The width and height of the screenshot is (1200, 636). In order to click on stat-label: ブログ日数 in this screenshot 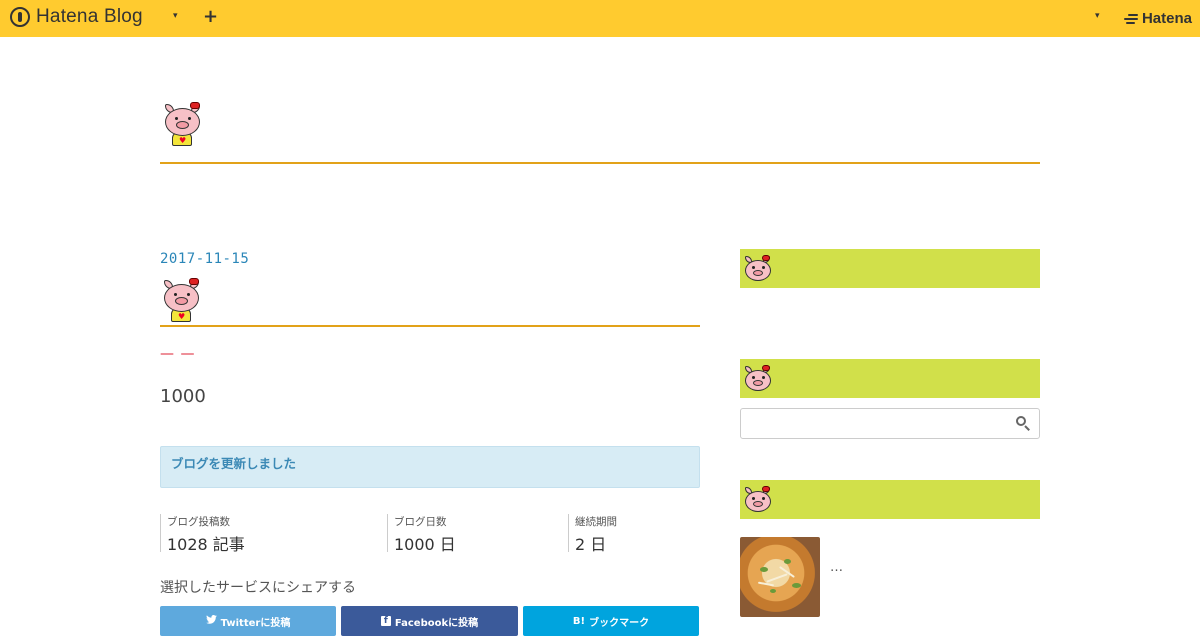, I will do `click(420, 522)`.